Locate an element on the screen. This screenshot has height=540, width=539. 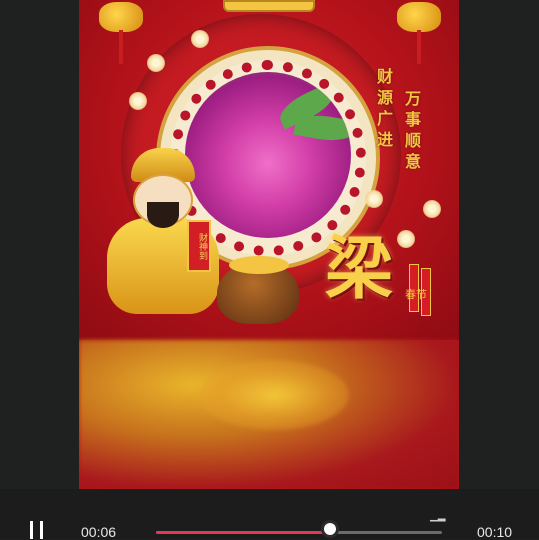
scroll-text: 财神到 is located at coordinates (199, 246).